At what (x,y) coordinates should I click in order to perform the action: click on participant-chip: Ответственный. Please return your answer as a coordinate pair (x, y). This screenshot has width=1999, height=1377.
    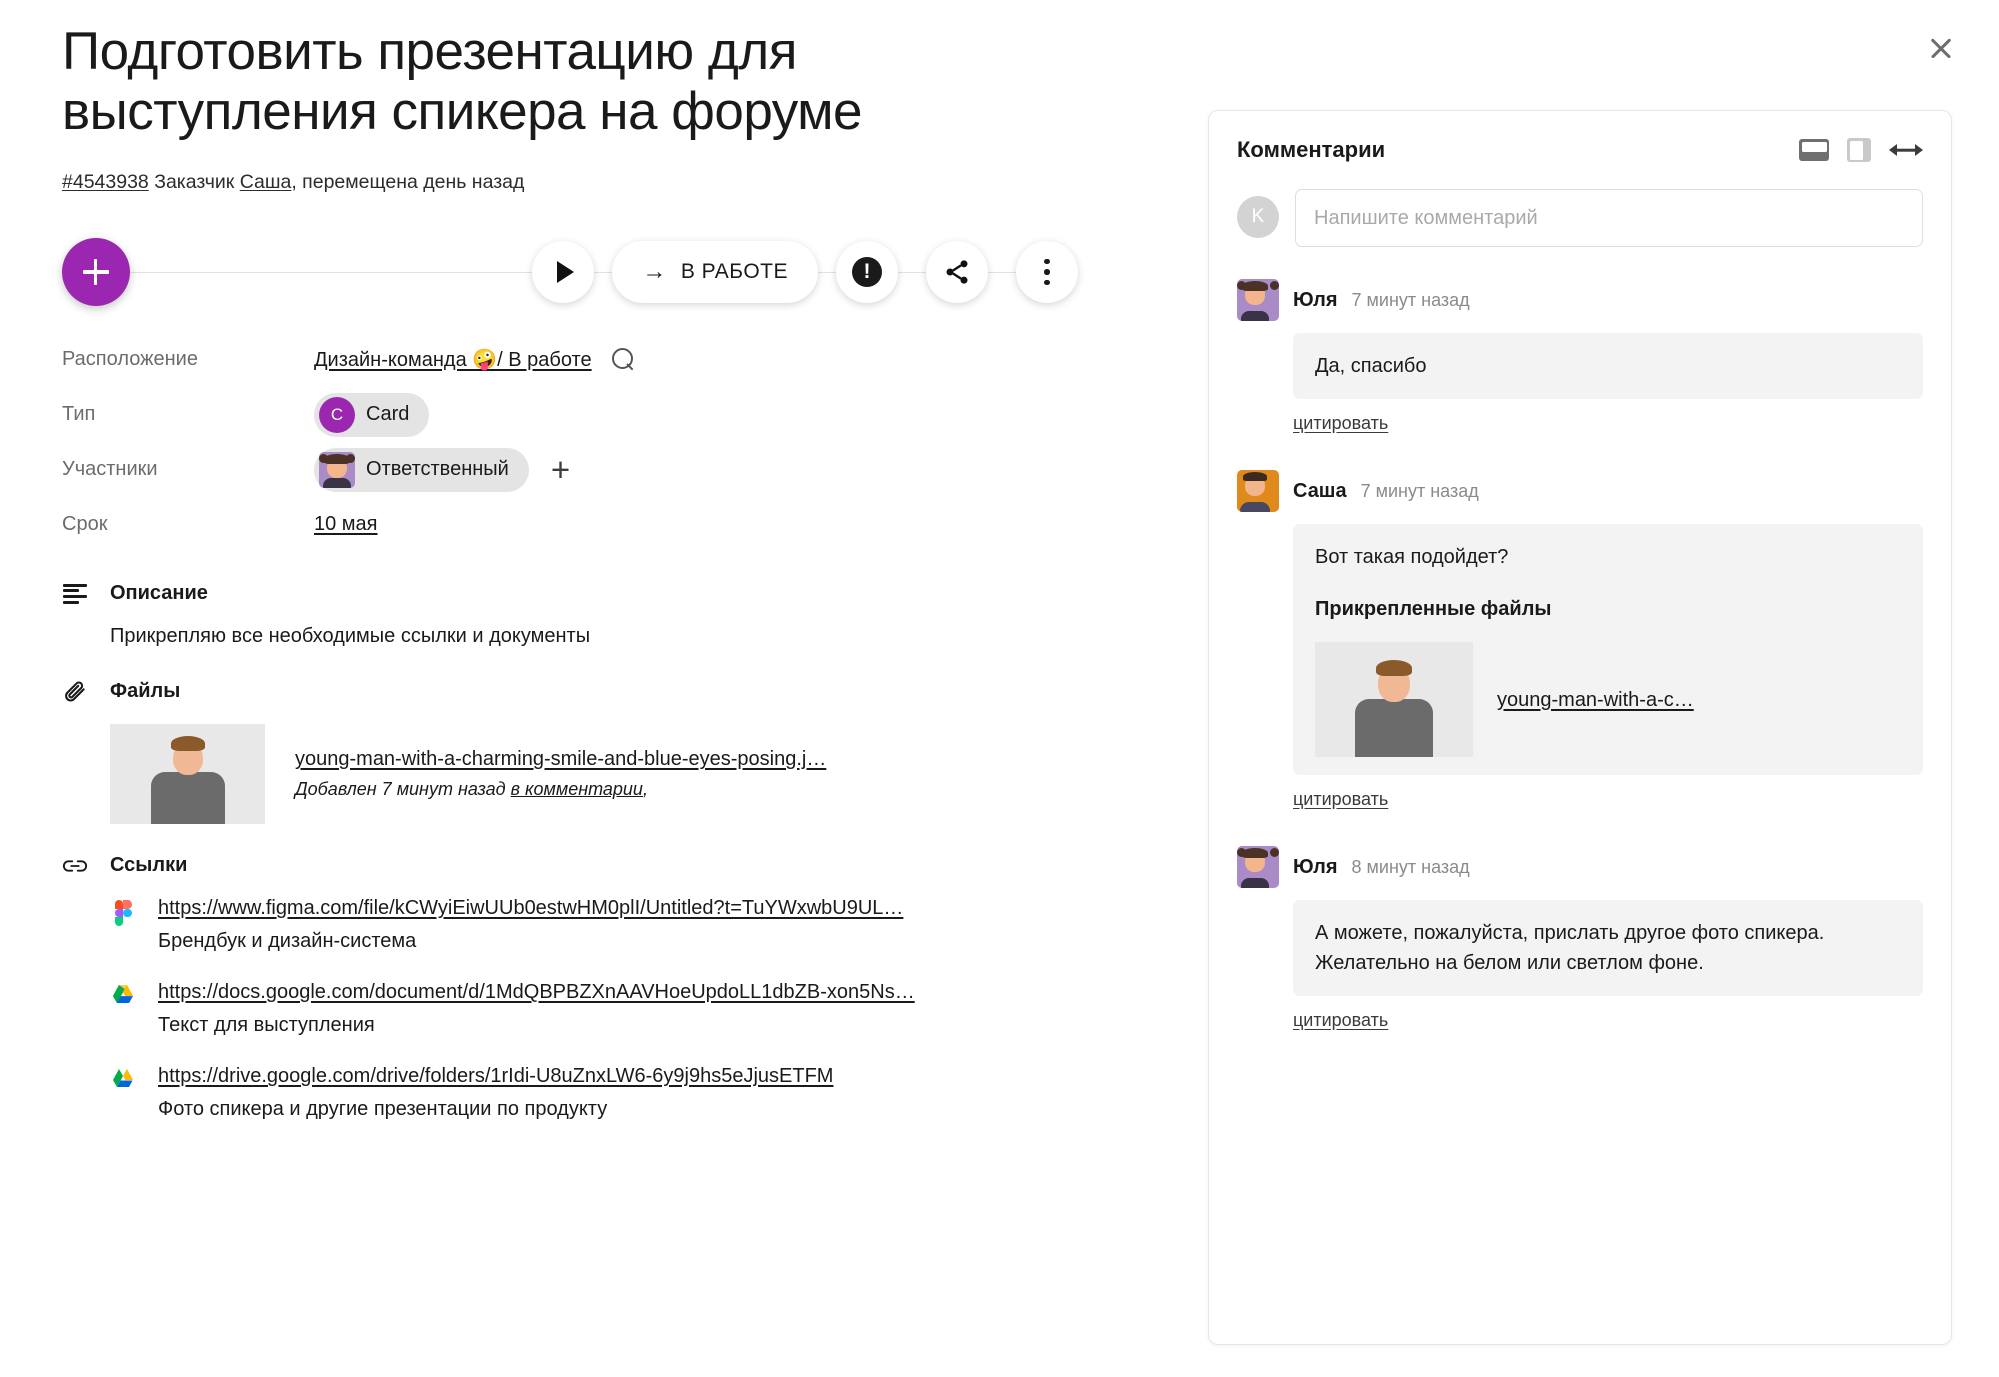
    Looking at the image, I should click on (421, 469).